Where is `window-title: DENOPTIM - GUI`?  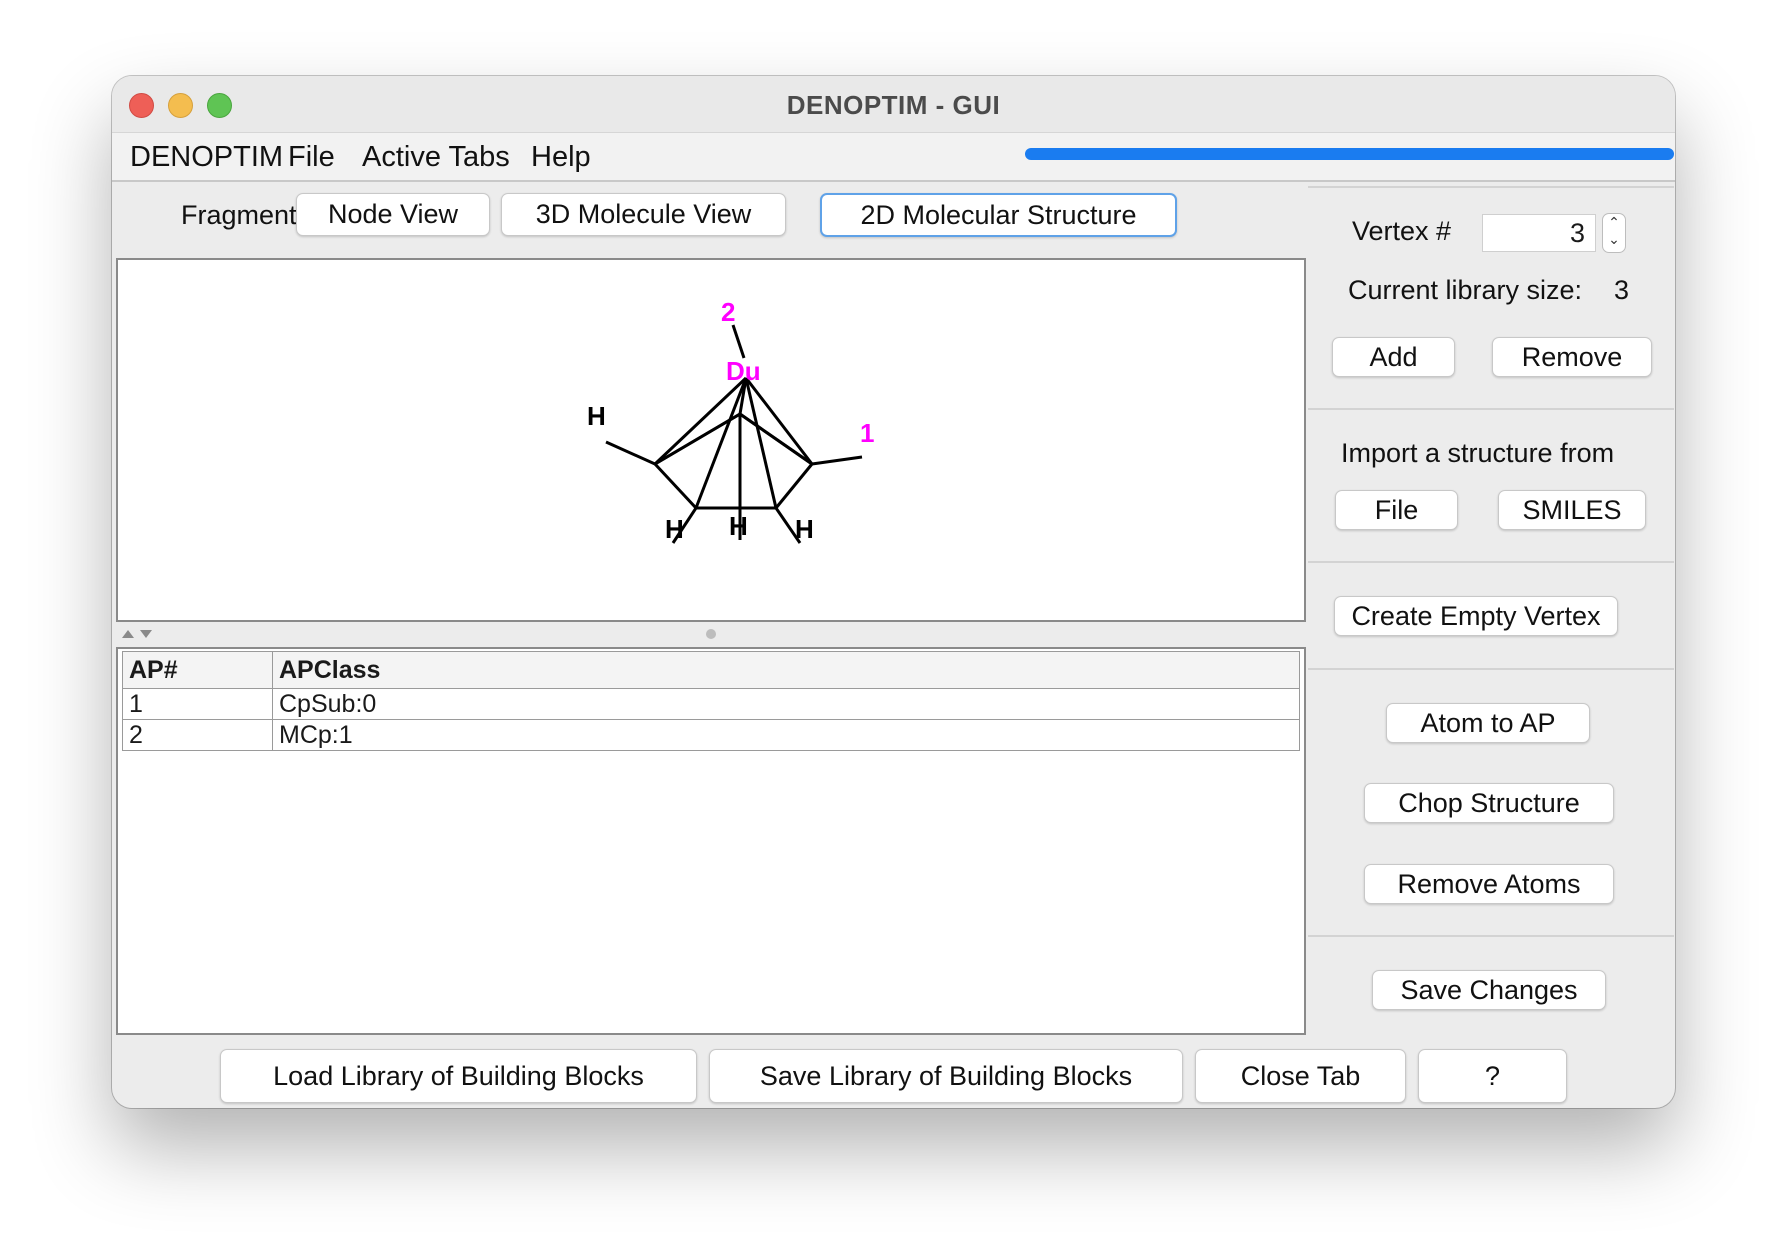 window-title: DENOPTIM - GUI is located at coordinates (893, 105).